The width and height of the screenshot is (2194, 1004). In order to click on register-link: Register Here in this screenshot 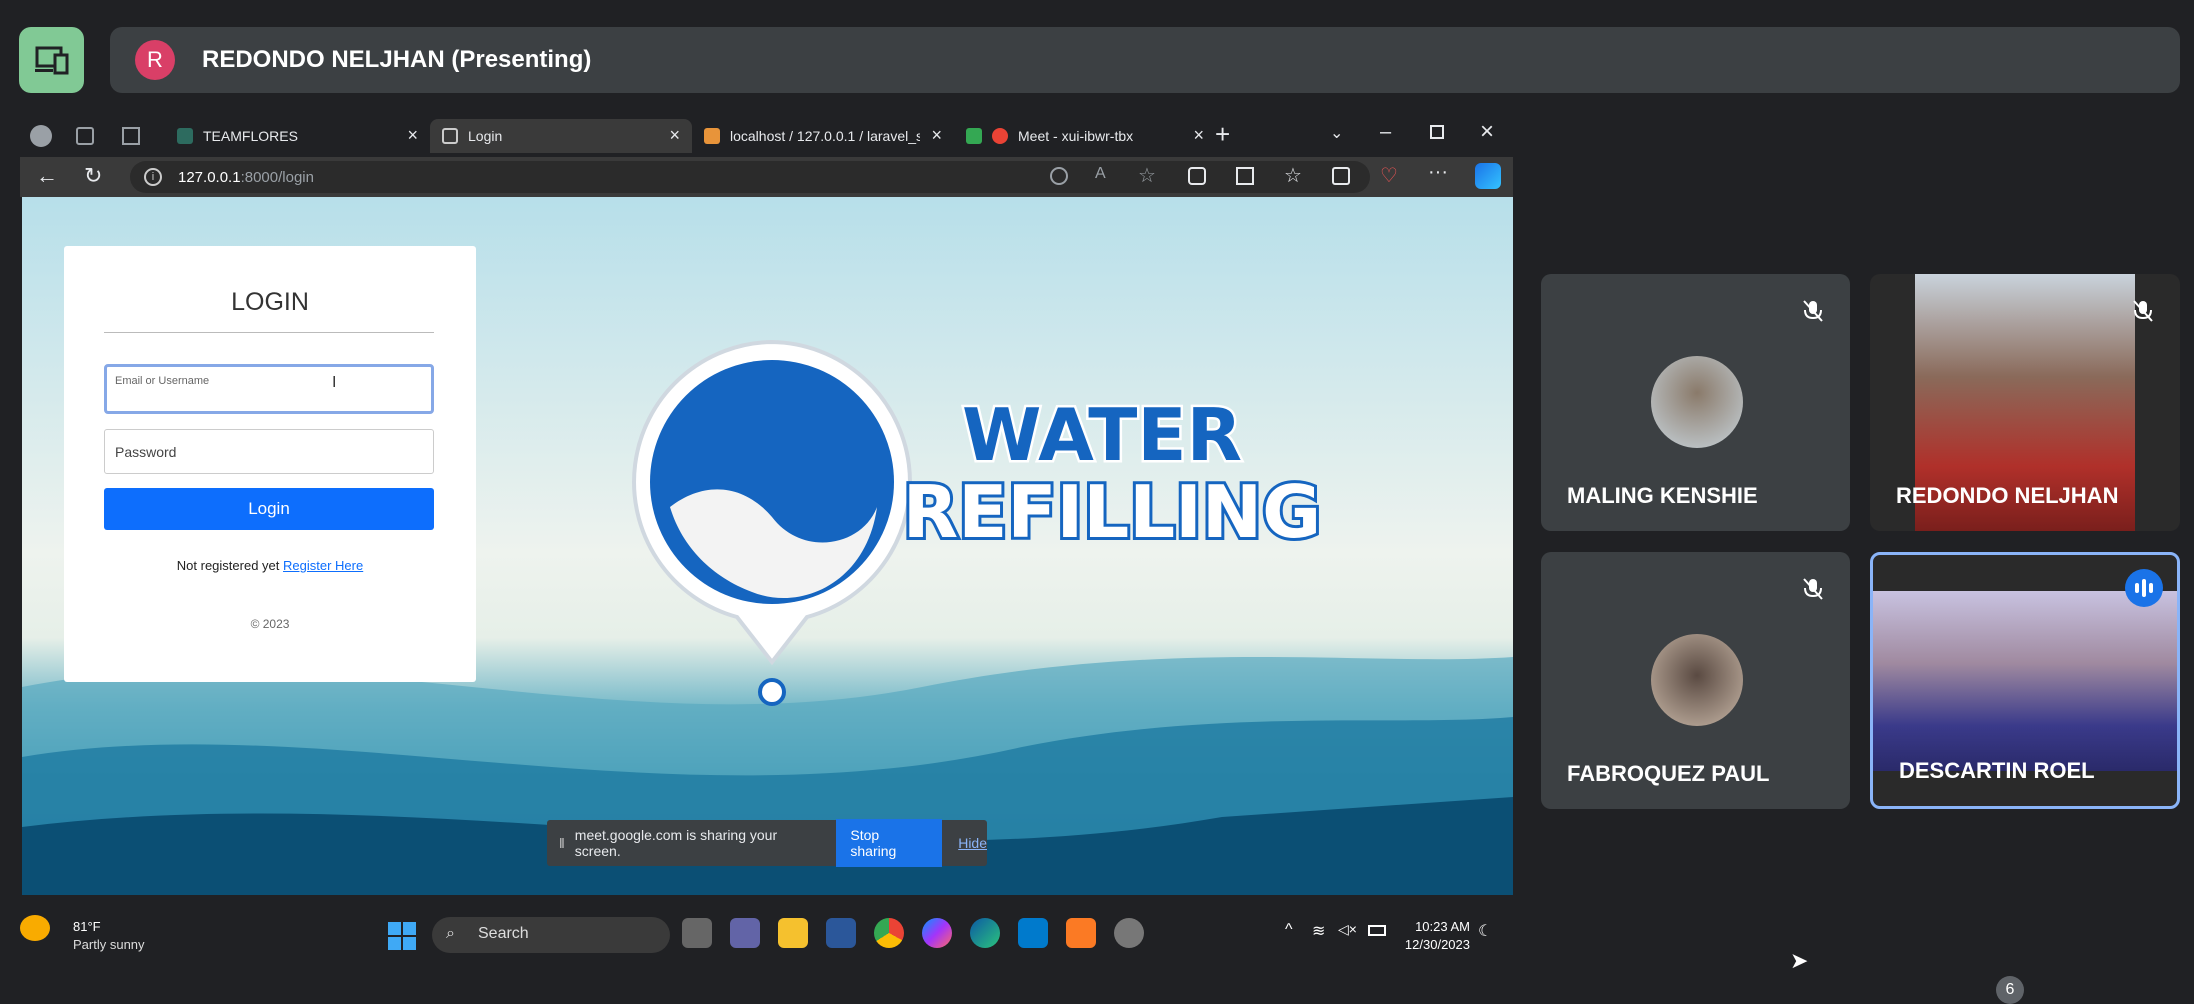, I will do `click(323, 565)`.